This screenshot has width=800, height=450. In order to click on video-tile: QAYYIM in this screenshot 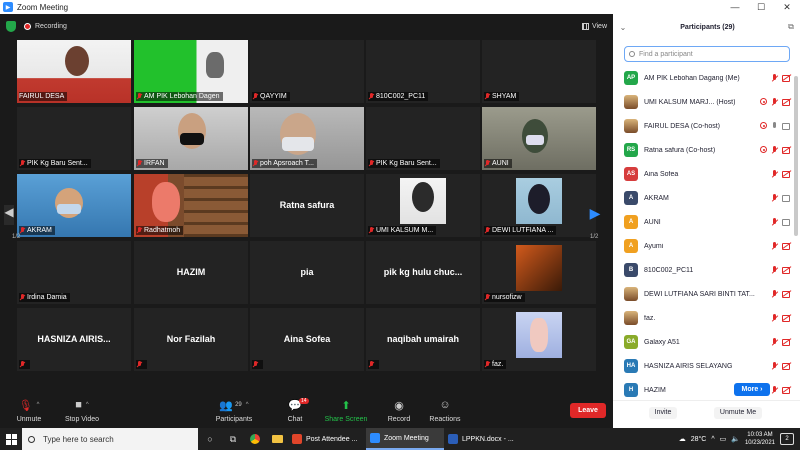, I will do `click(307, 71)`.